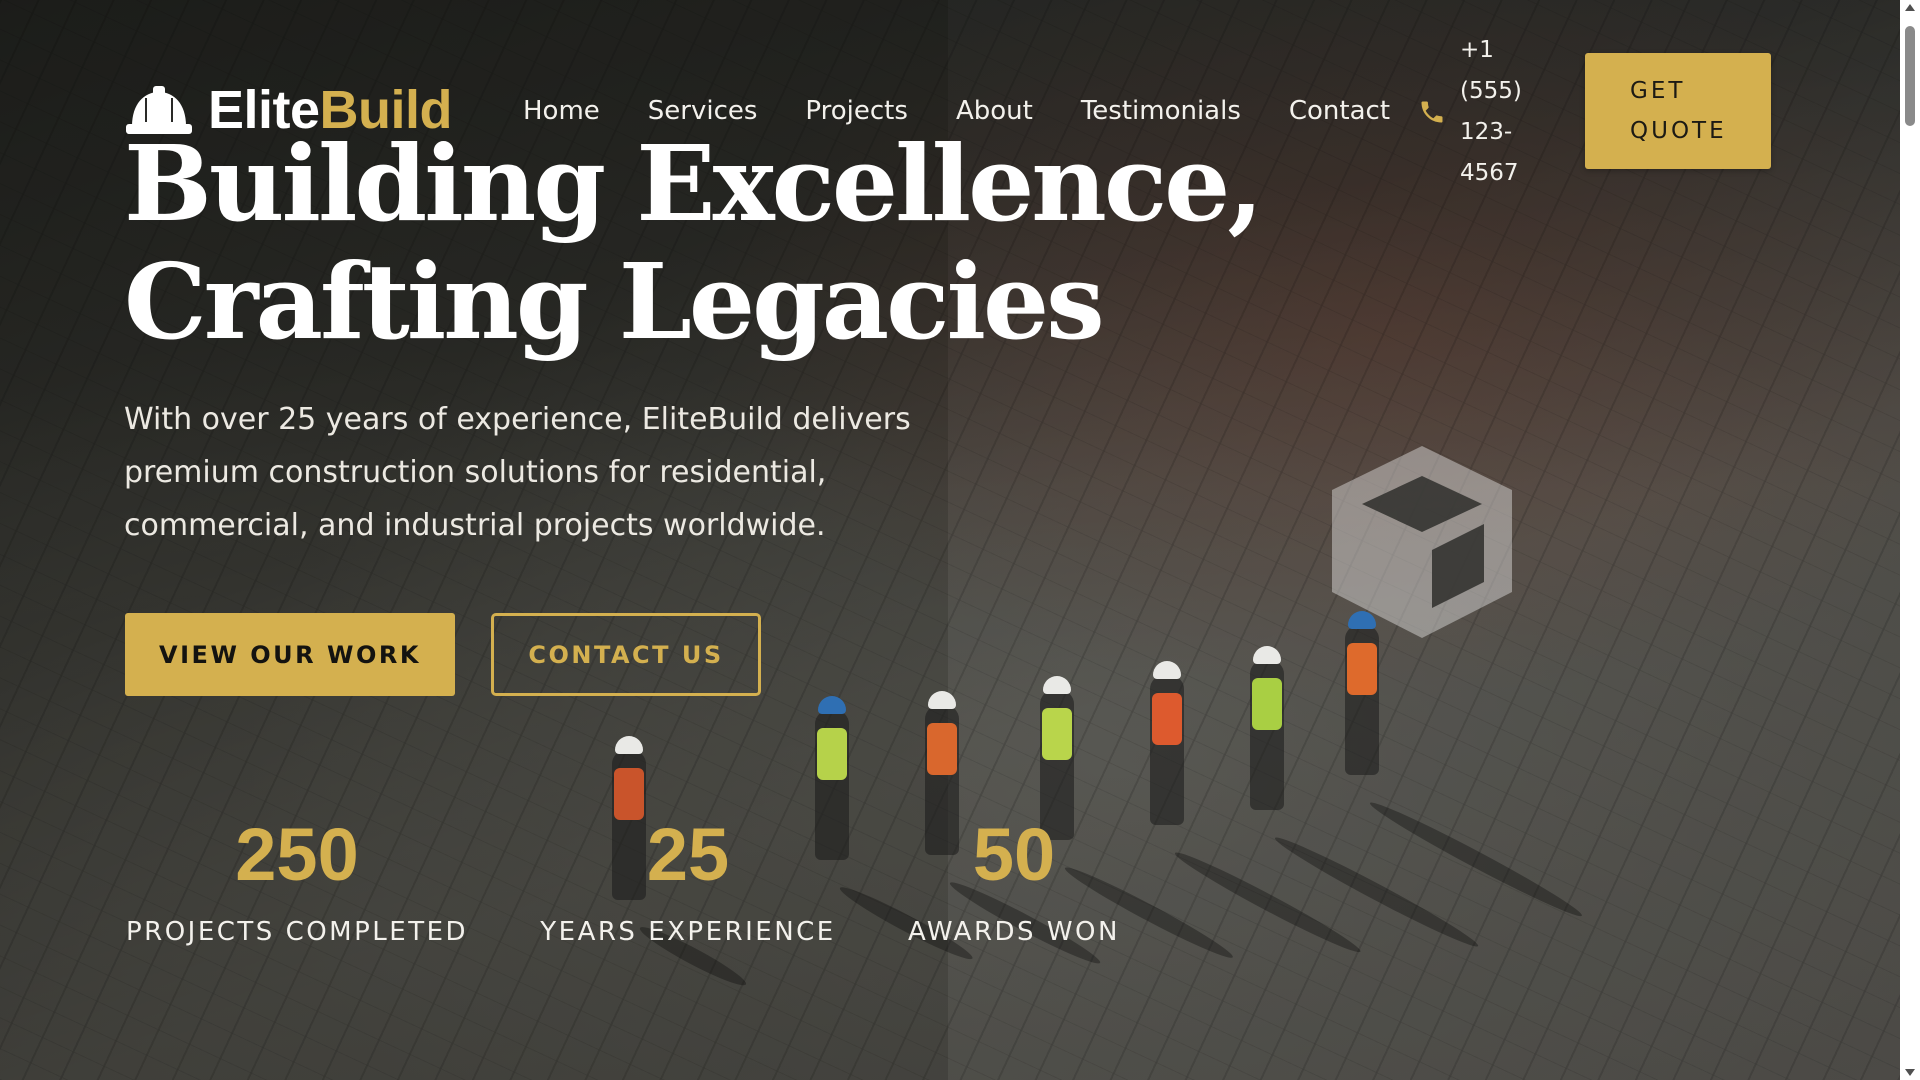  What do you see at coordinates (297, 932) in the screenshot?
I see `stat-label: PROJECTS COMPLETED` at bounding box center [297, 932].